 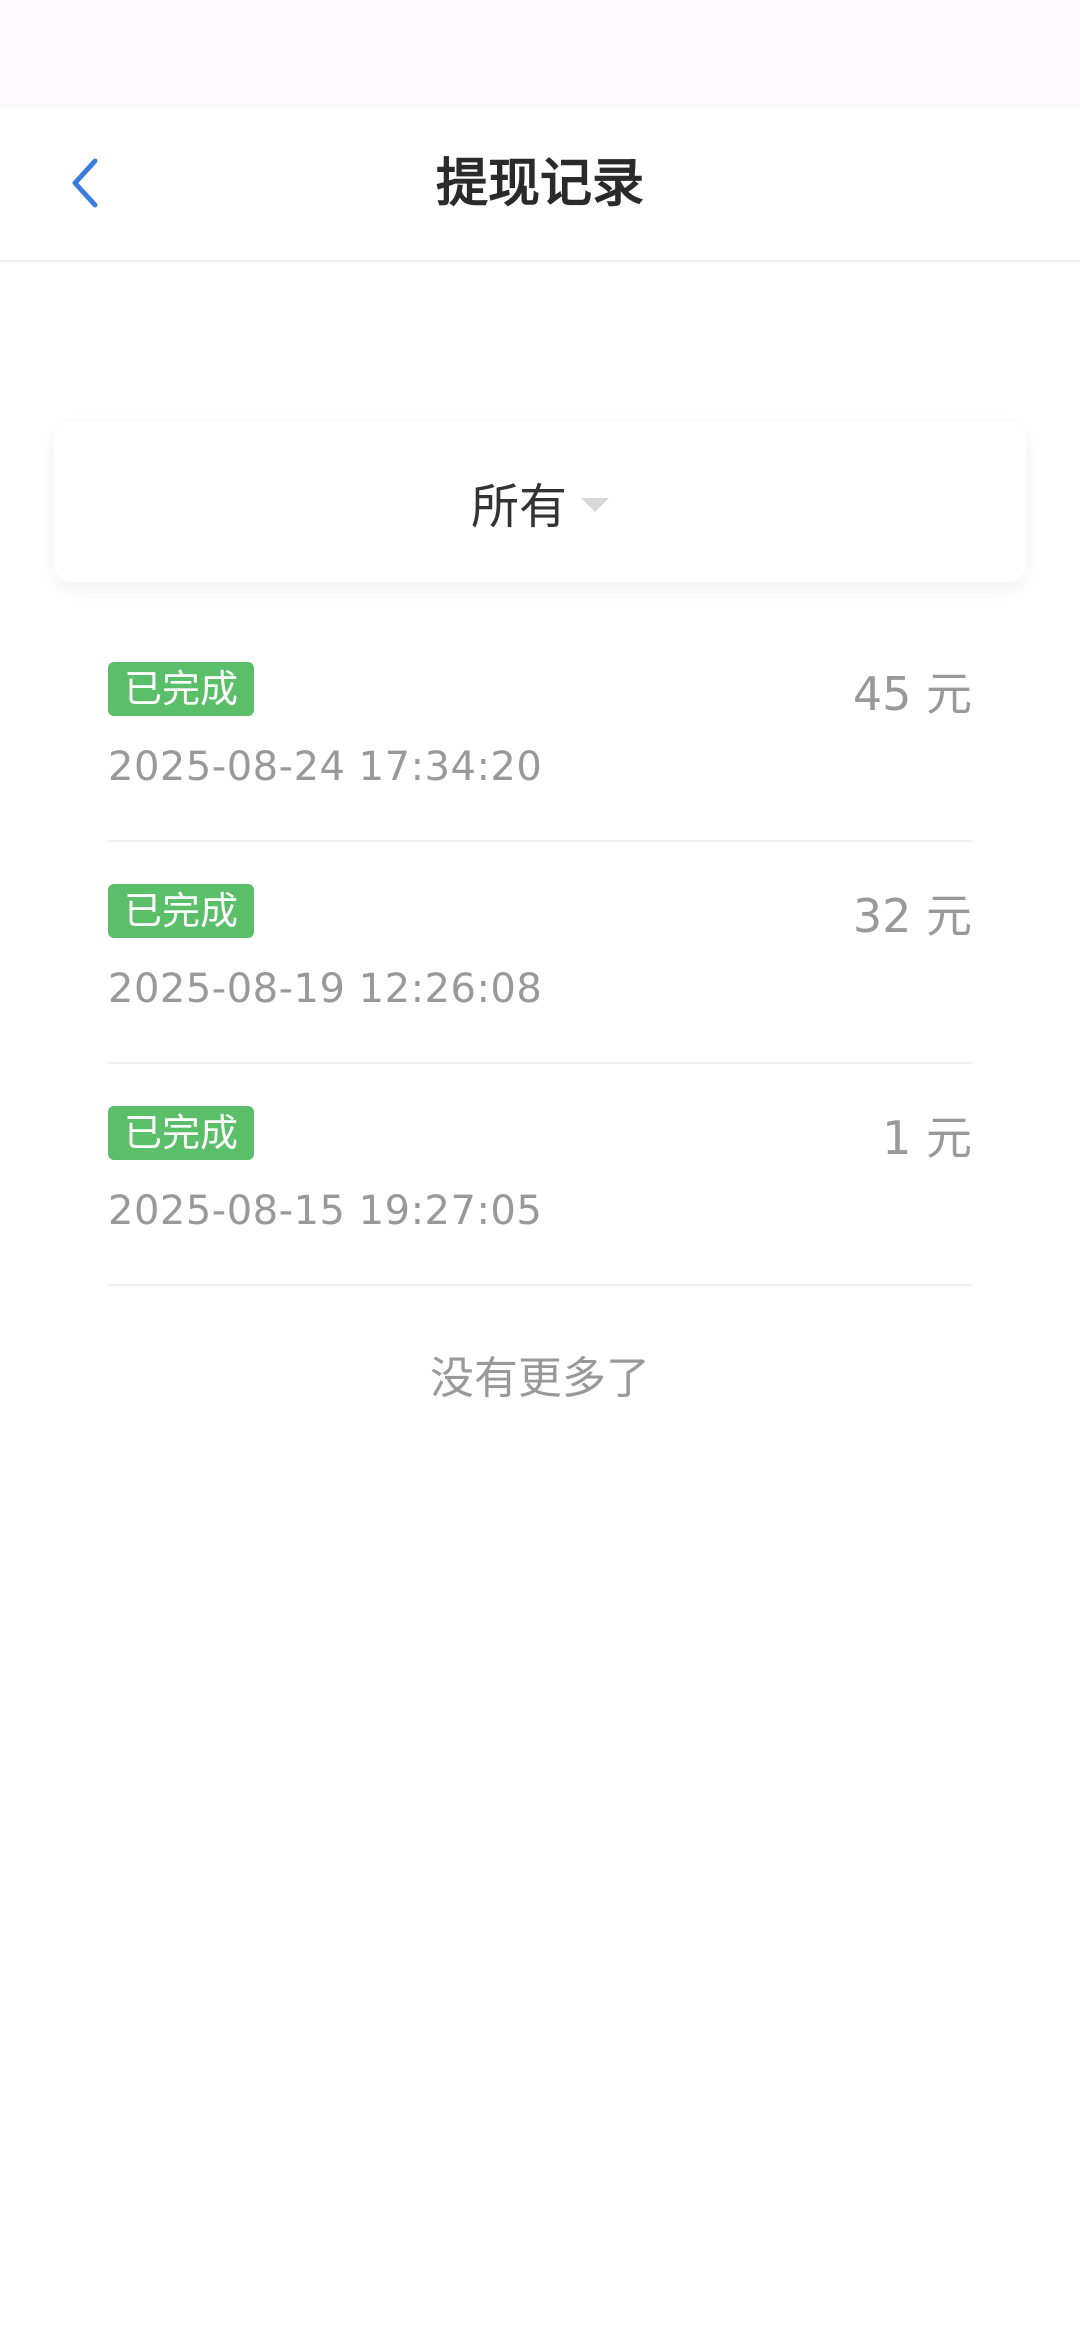 I want to click on nav-bar: 提现记录, so click(x=540, y=185).